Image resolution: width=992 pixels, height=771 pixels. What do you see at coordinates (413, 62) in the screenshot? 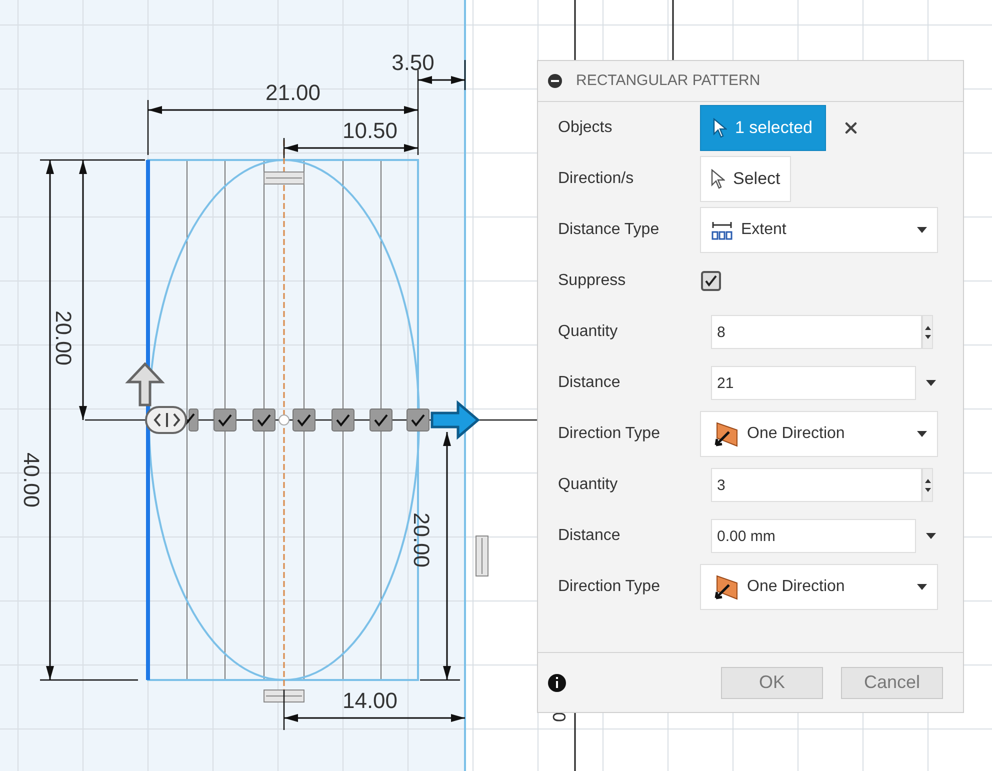
I see `dimension-label: 3.50` at bounding box center [413, 62].